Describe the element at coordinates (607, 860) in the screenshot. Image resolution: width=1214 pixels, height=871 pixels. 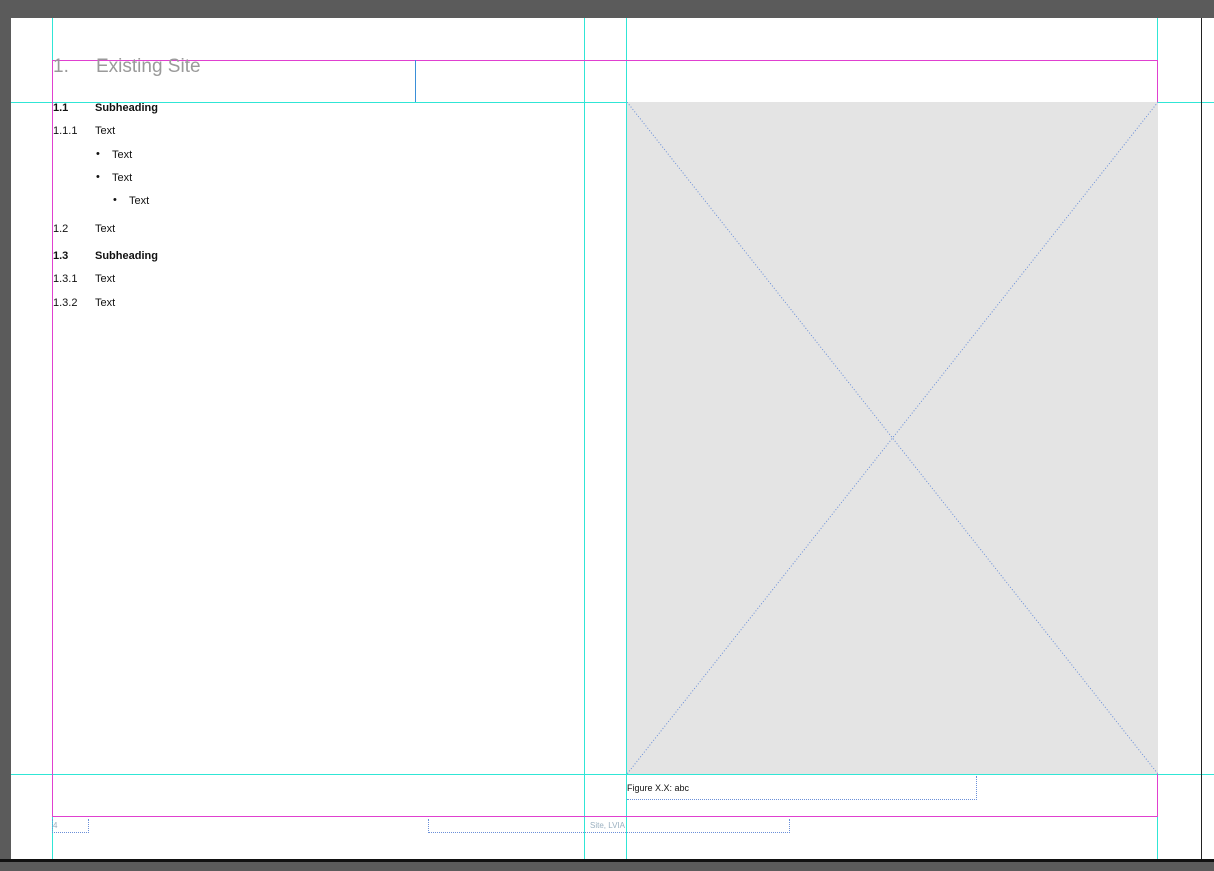
I see `page-shadow` at that location.